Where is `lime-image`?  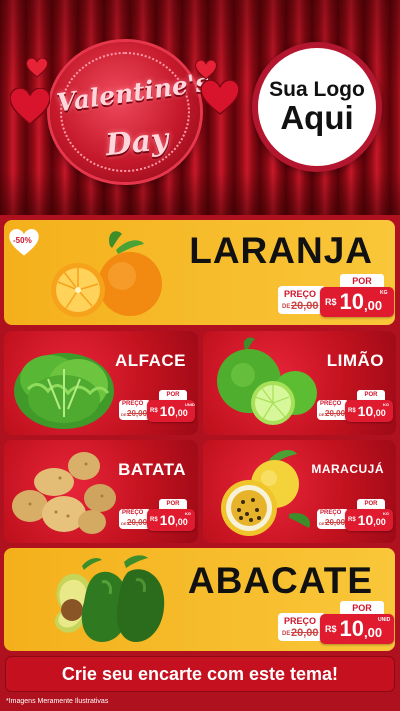 lime-image is located at coordinates (267, 381).